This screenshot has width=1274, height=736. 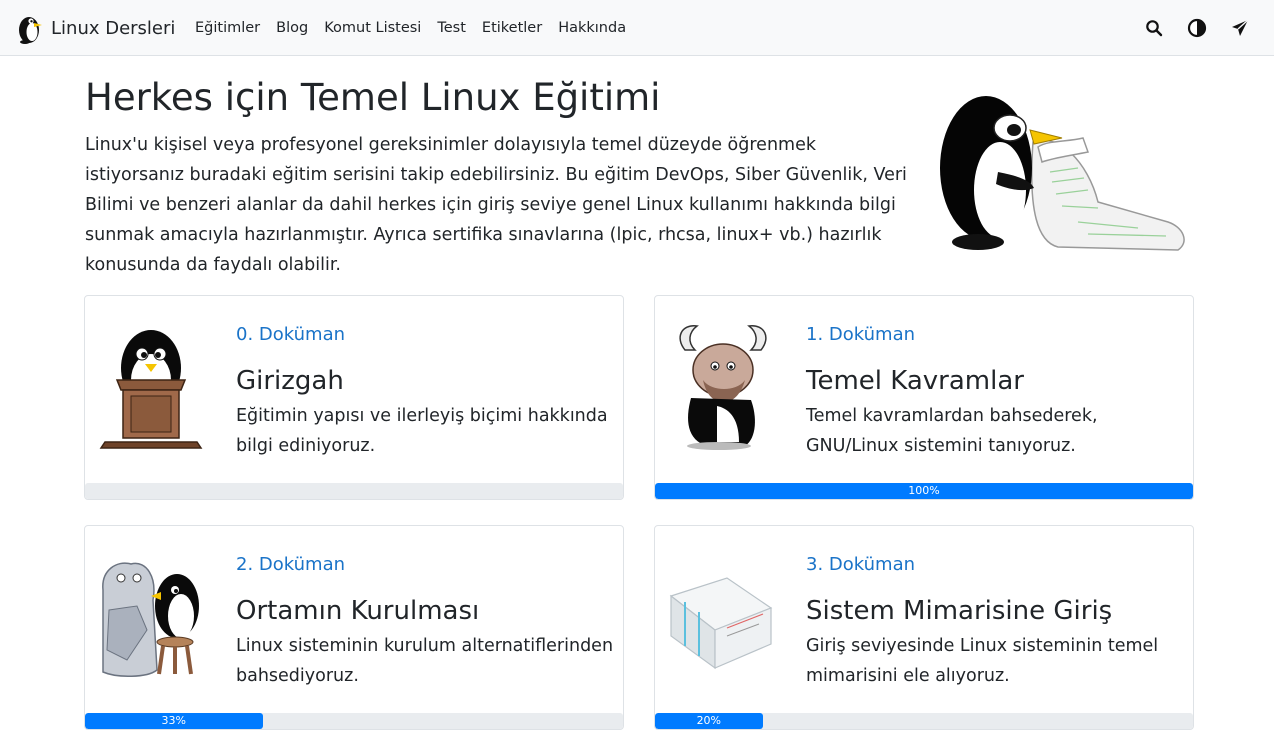 What do you see at coordinates (227, 28) in the screenshot?
I see `nav-link-egitimler: Eğitimler` at bounding box center [227, 28].